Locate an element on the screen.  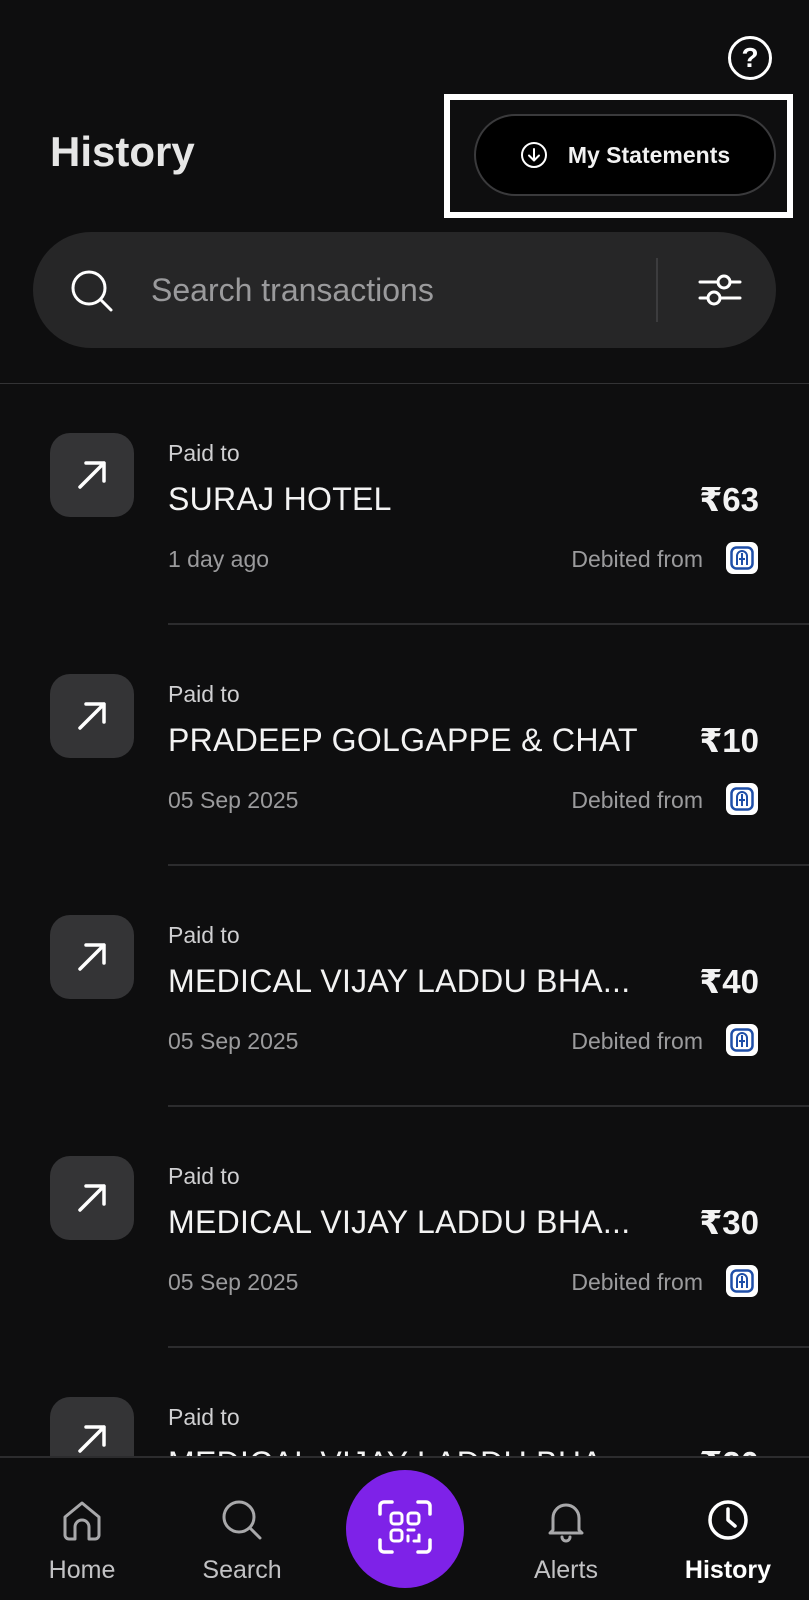
my-statements-button: My Statements is located at coordinates (625, 155).